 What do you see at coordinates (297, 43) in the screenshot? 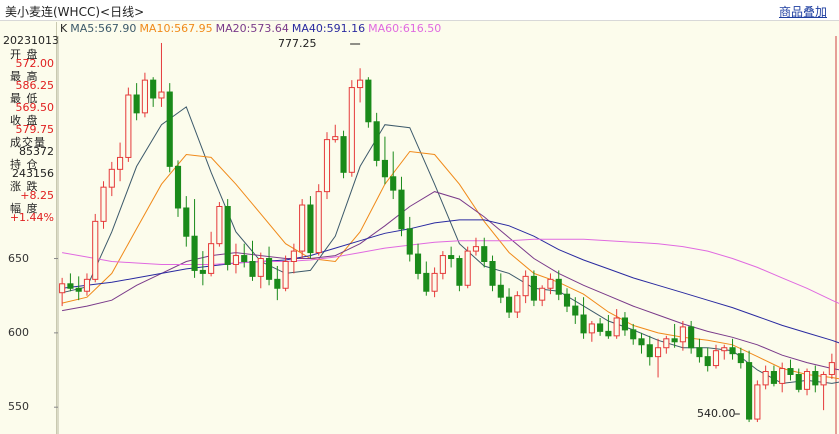
I see `high-price-marker: 777.25` at bounding box center [297, 43].